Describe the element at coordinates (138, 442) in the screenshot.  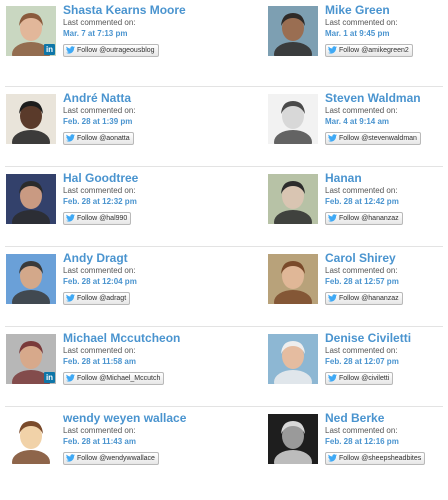
I see `comment-date-link: Feb. 28 at 11:43 am` at that location.